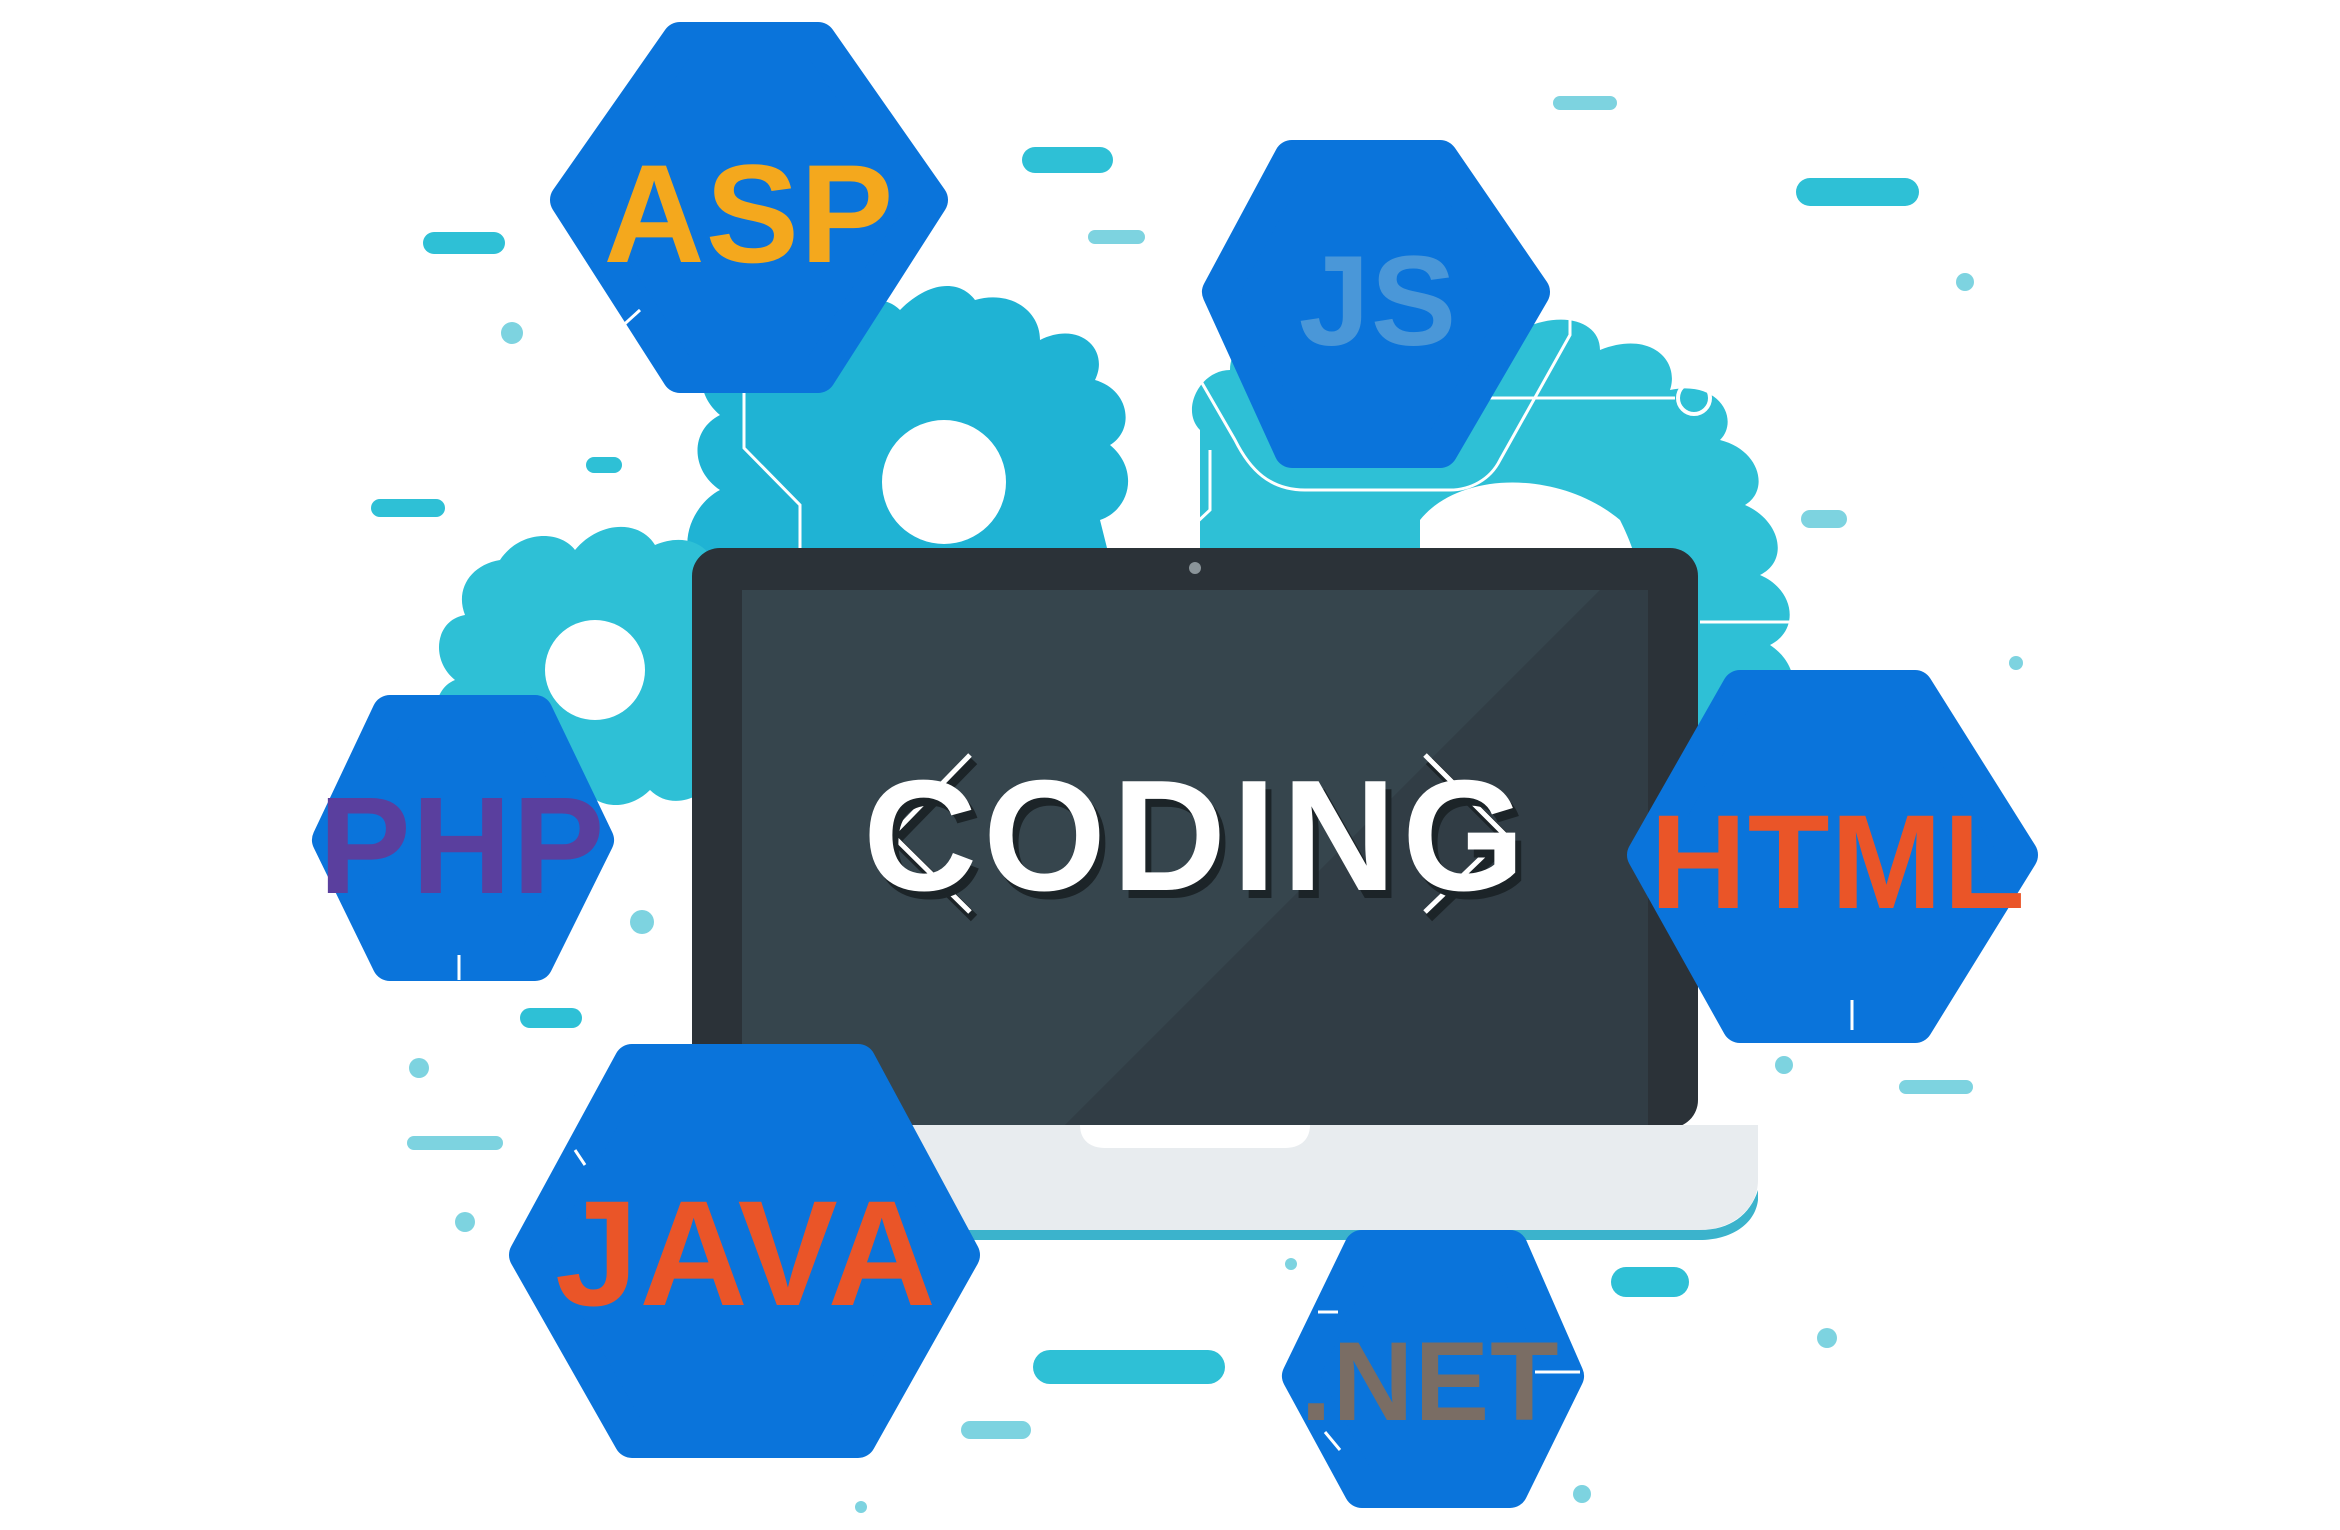 Image resolution: width=2340 pixels, height=1530 pixels. Describe the element at coordinates (1195, 1136) in the screenshot. I see `laptop-touchpad-notch` at that location.